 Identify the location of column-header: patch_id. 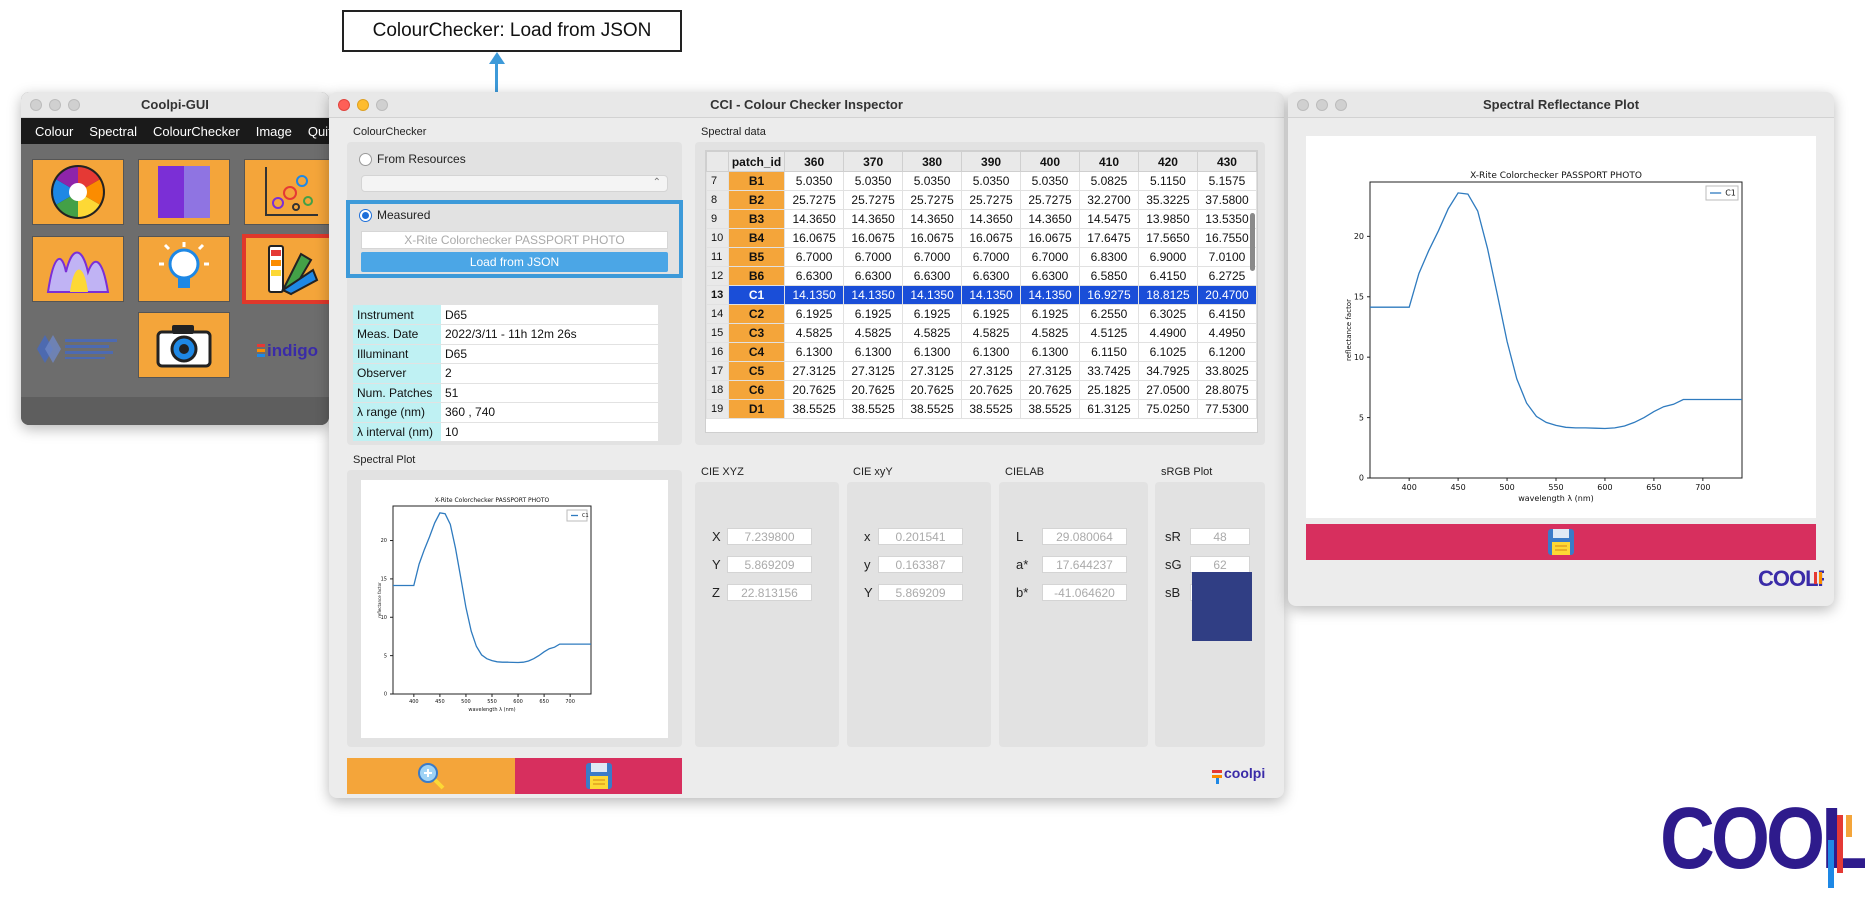
(756, 161).